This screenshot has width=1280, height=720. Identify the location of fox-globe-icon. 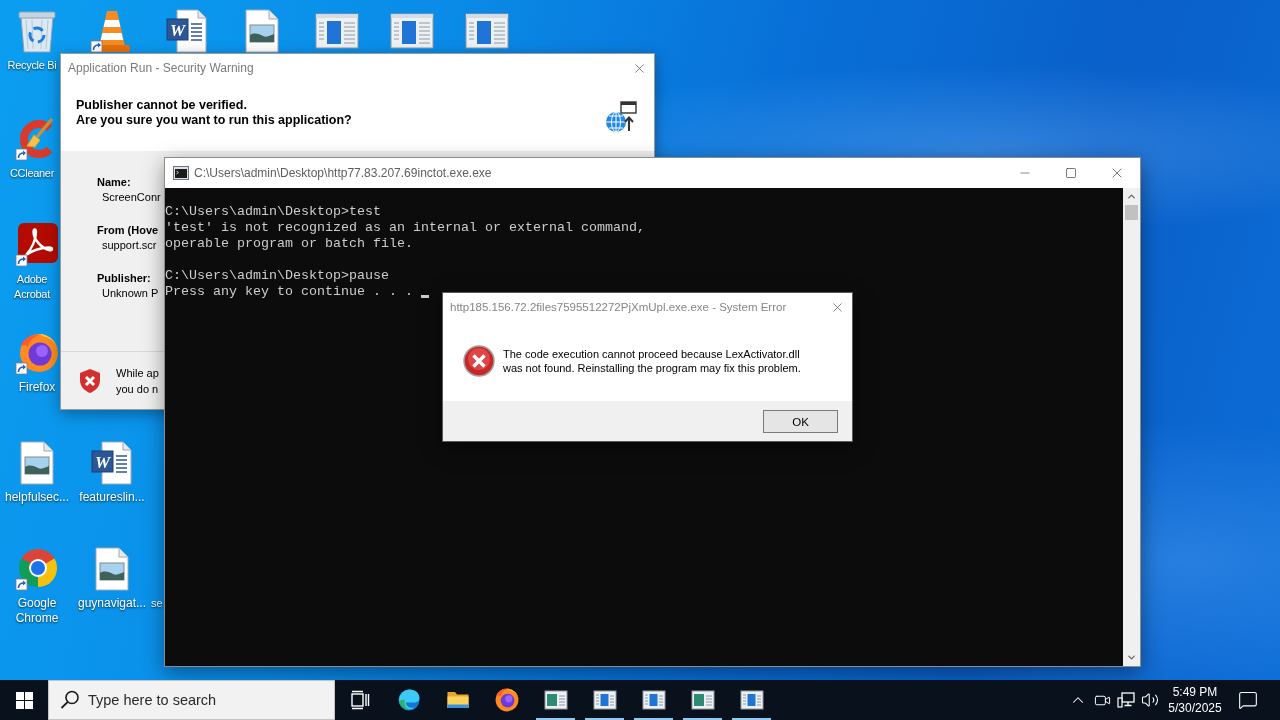
(506, 700).